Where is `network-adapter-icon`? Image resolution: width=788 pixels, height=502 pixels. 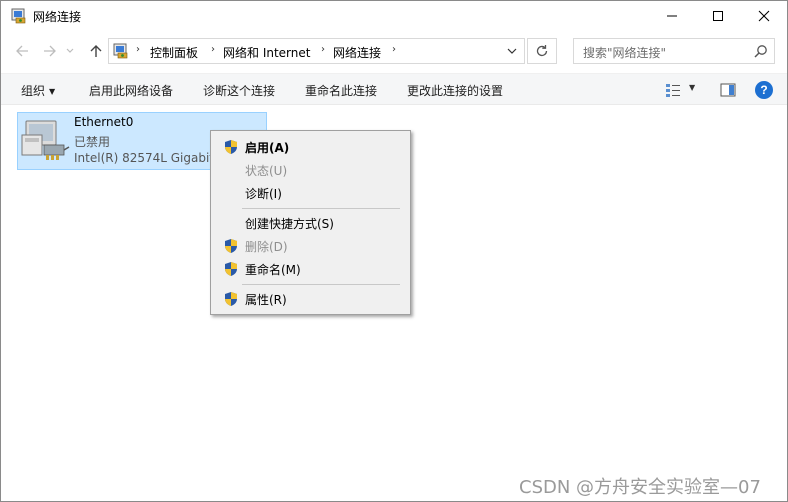 network-adapter-icon is located at coordinates (45, 140).